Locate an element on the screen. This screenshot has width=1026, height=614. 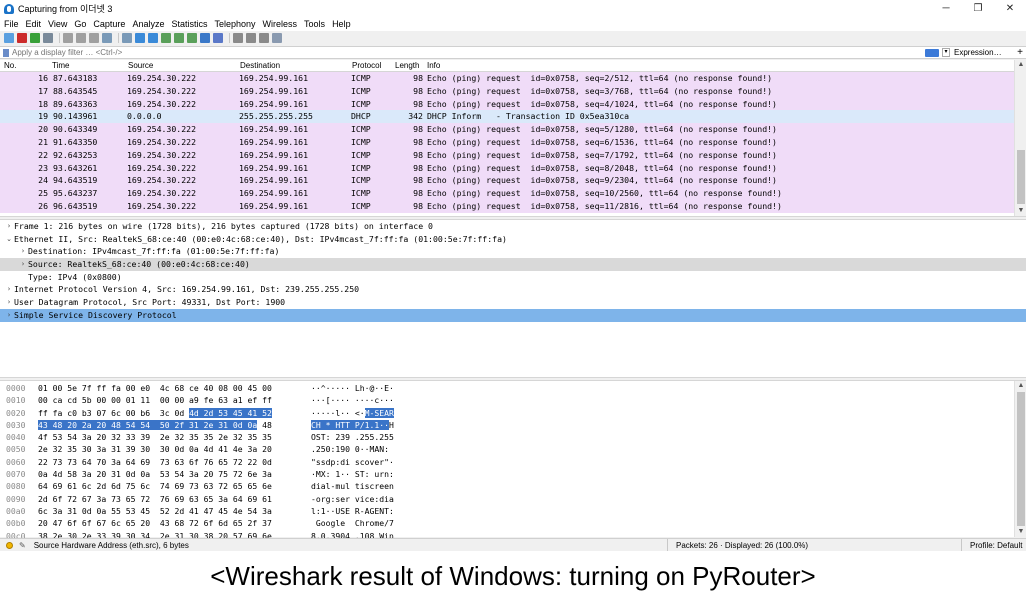
close-file-icon is located at coordinates (94, 38).